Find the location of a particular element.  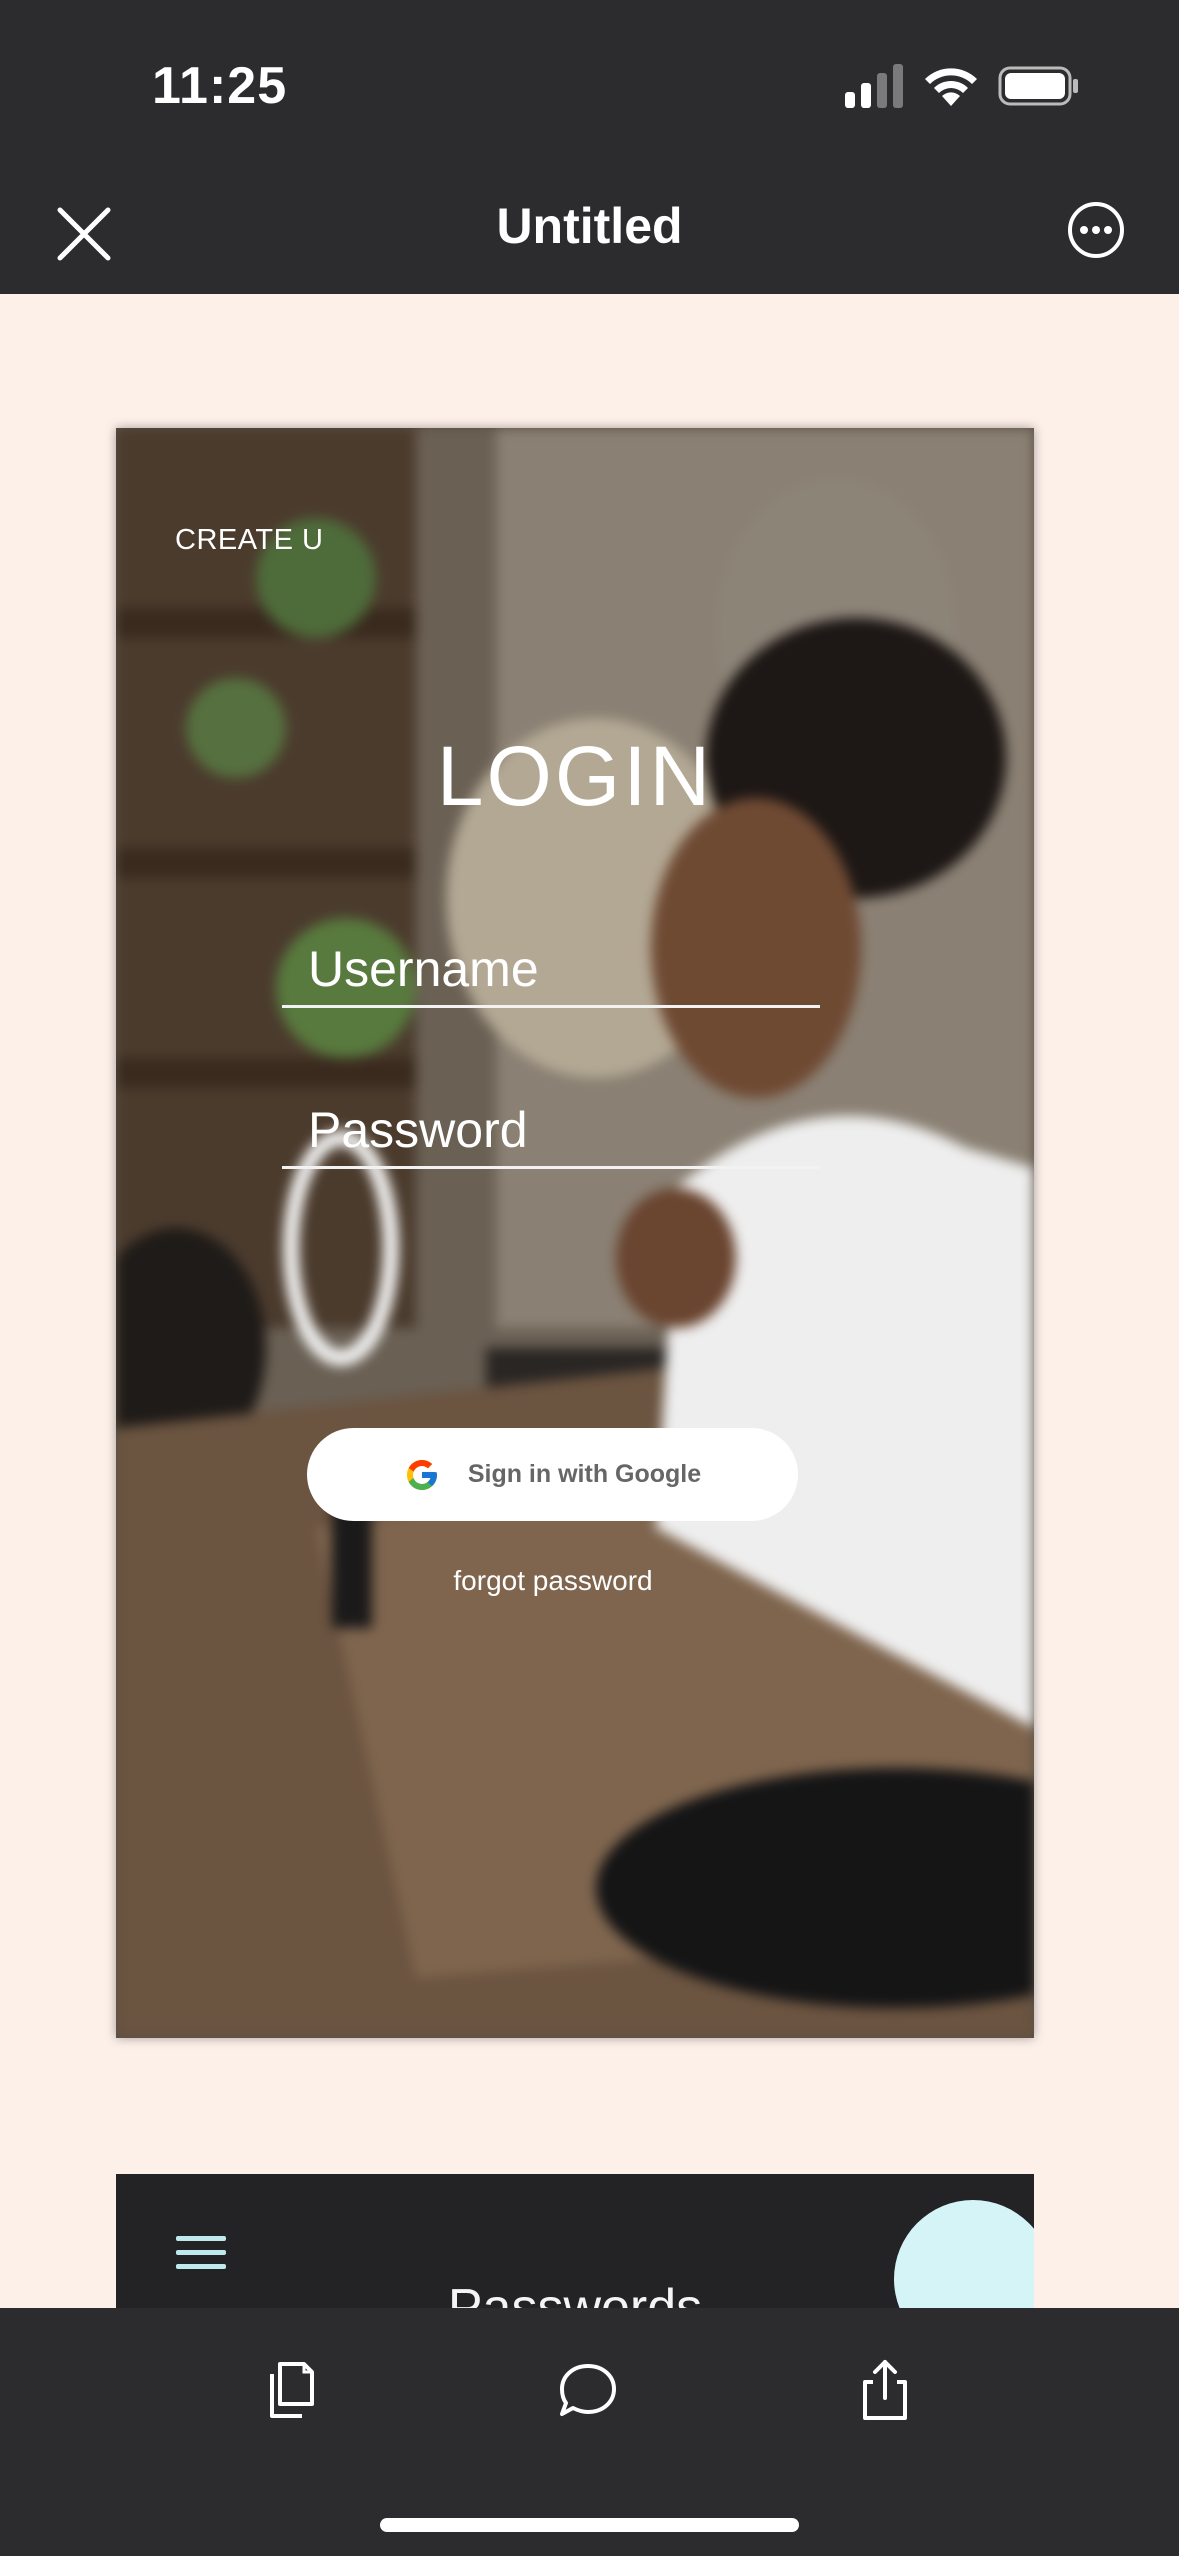

comment-icon is located at coordinates (588, 2390).